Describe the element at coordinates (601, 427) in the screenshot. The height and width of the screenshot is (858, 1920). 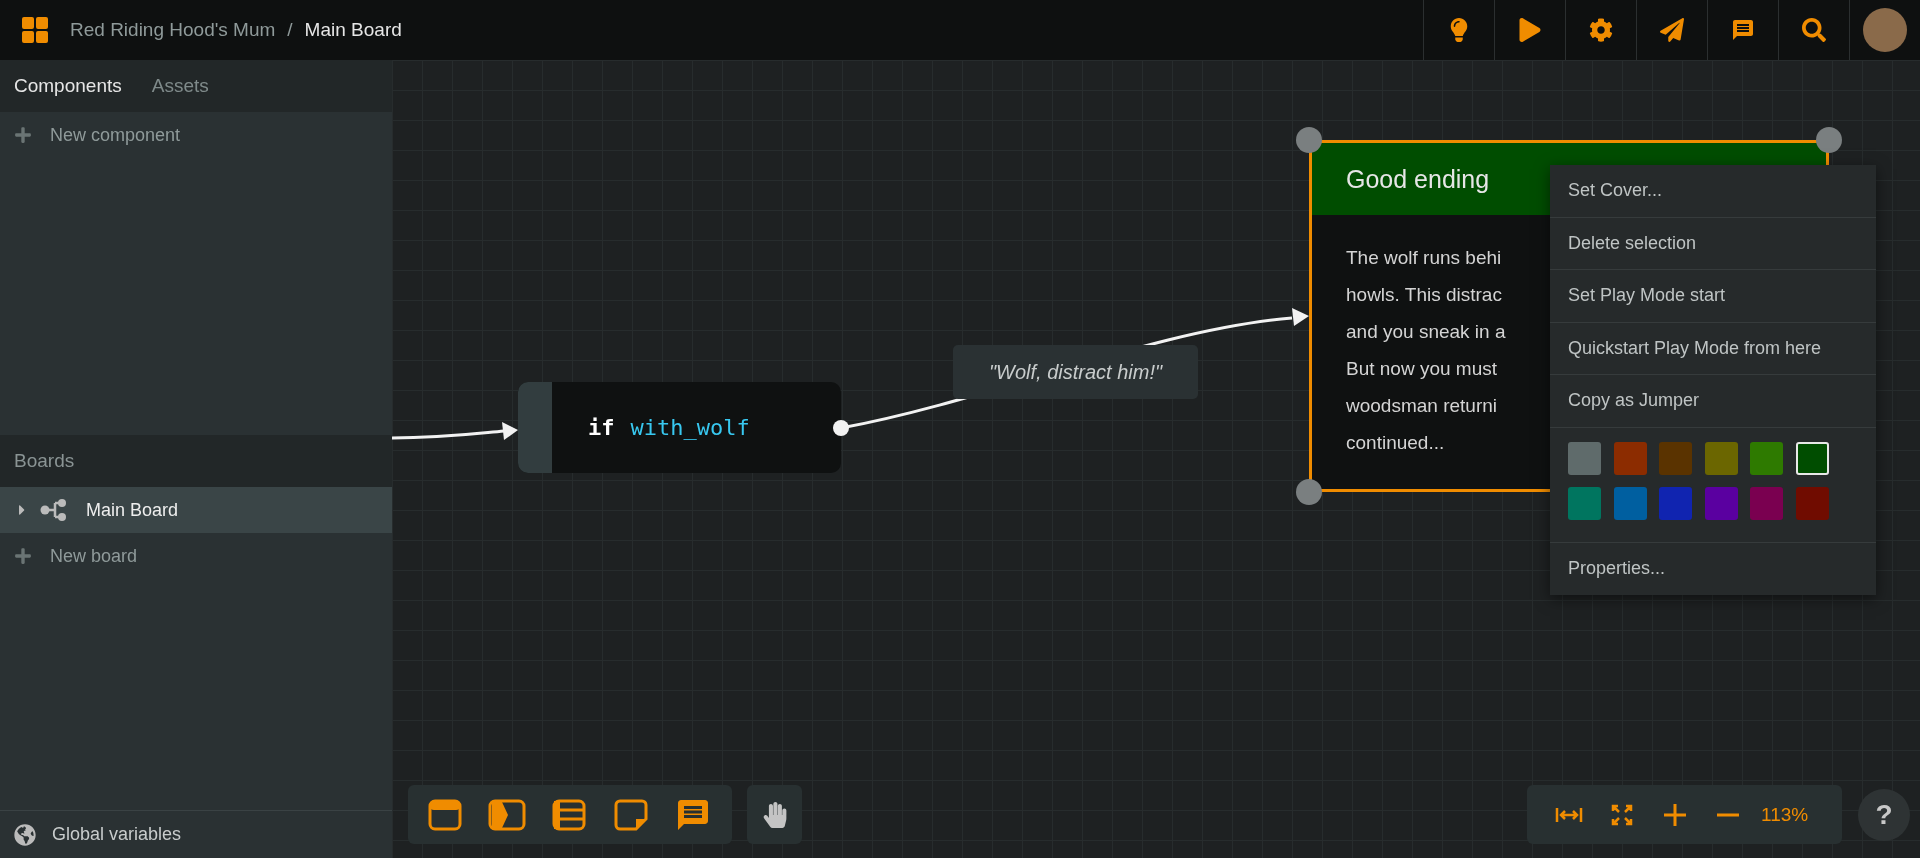
I see `condition-keyword: if` at that location.